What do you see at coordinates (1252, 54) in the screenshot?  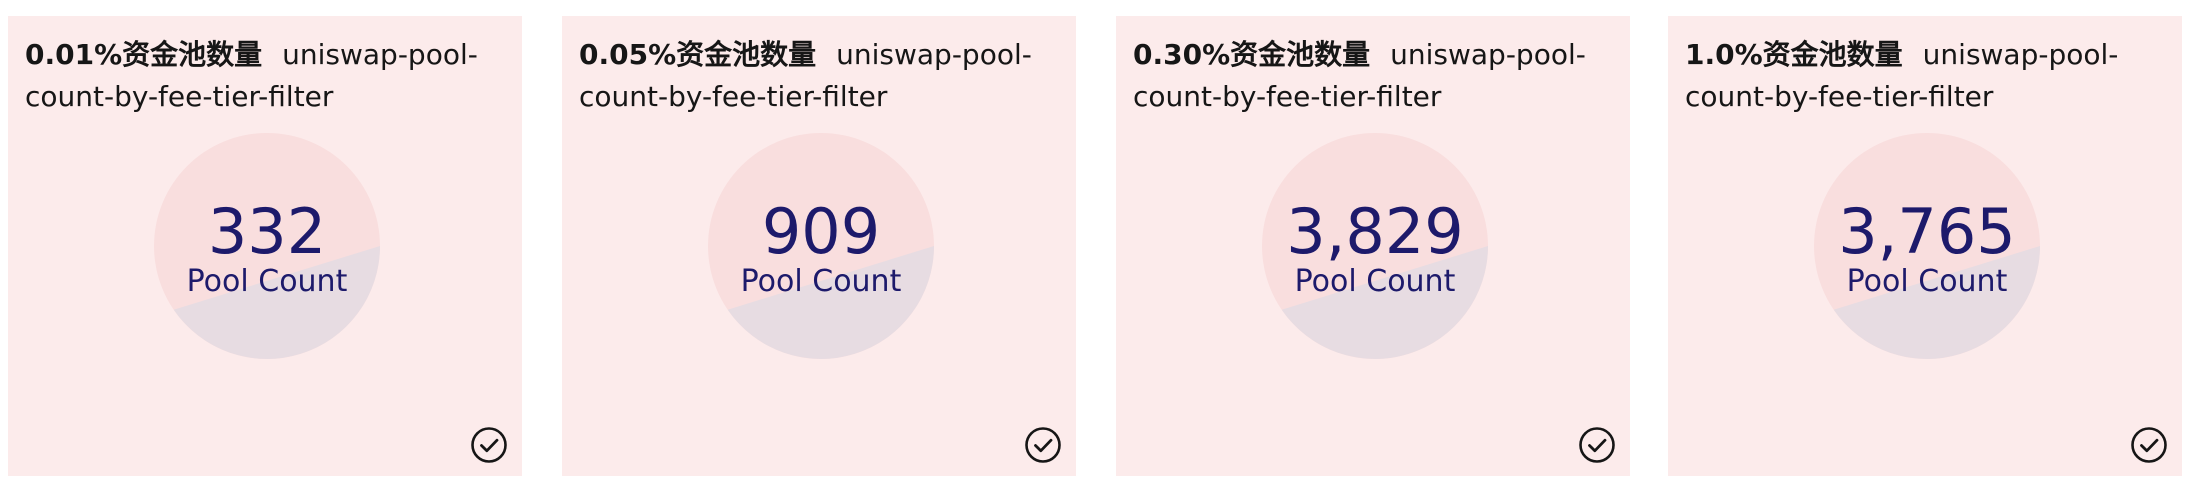 I see `fee-tier-label: 0.30%资金池数量` at bounding box center [1252, 54].